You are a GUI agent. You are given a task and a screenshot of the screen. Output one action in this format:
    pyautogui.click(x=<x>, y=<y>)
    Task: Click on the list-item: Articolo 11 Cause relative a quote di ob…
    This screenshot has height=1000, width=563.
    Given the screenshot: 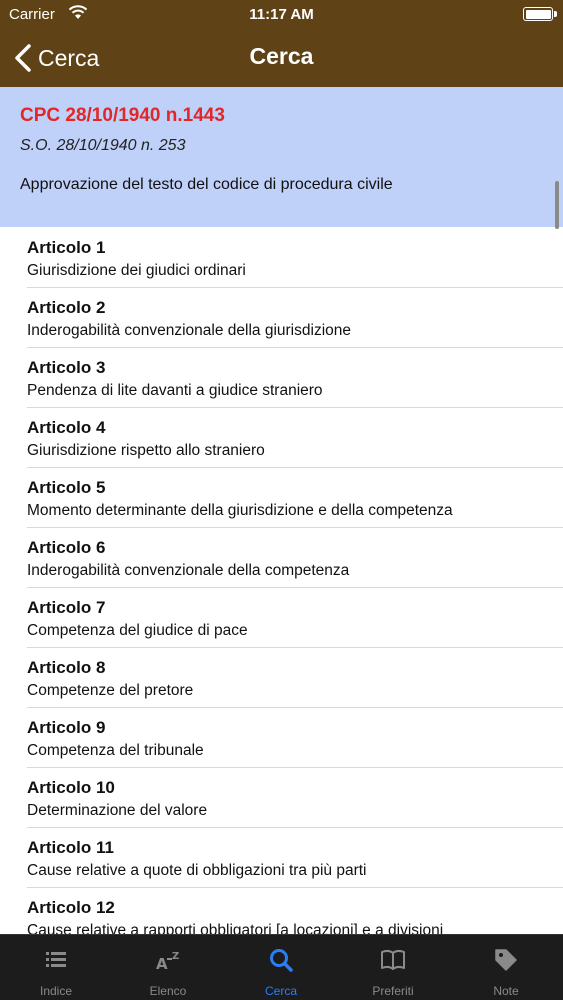 What is the action you would take?
    pyautogui.click(x=281, y=858)
    